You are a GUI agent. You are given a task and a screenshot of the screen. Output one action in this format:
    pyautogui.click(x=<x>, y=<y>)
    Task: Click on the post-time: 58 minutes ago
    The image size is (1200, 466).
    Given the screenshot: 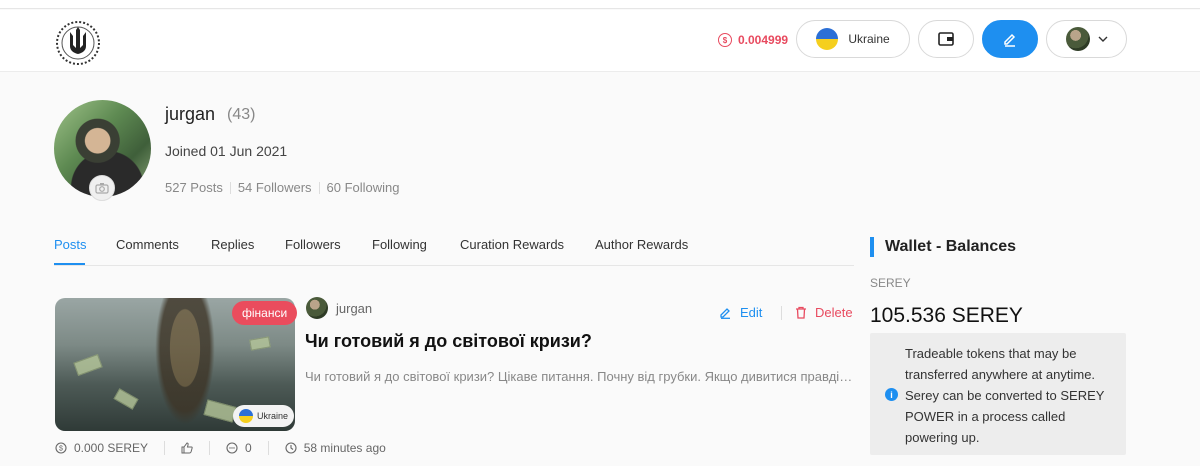 What is the action you would take?
    pyautogui.click(x=335, y=448)
    